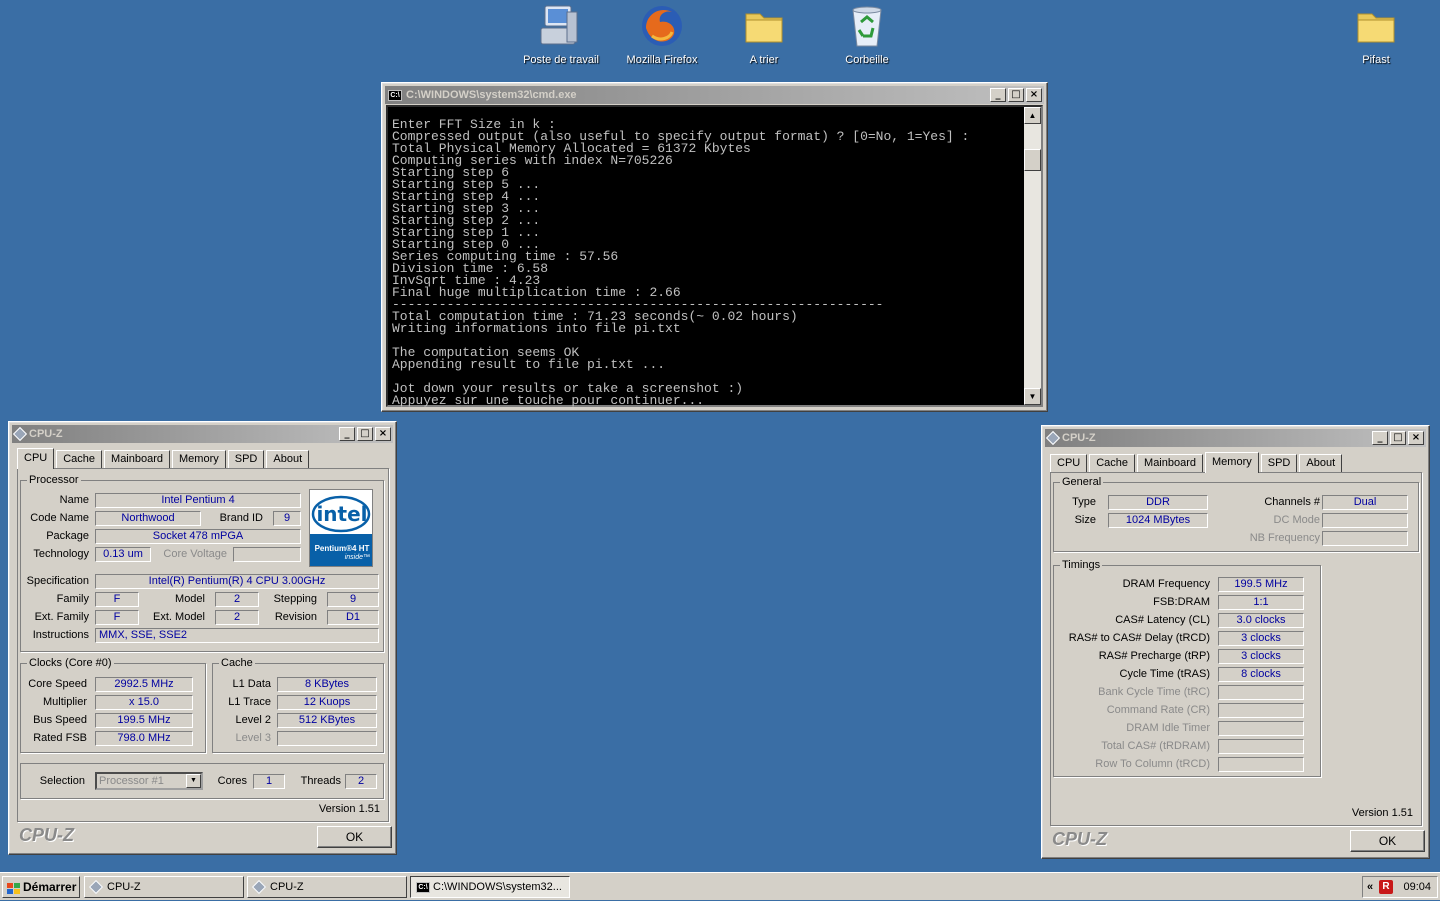  What do you see at coordinates (1261, 620) in the screenshot?
I see `timing-value: 3.0 clocks` at bounding box center [1261, 620].